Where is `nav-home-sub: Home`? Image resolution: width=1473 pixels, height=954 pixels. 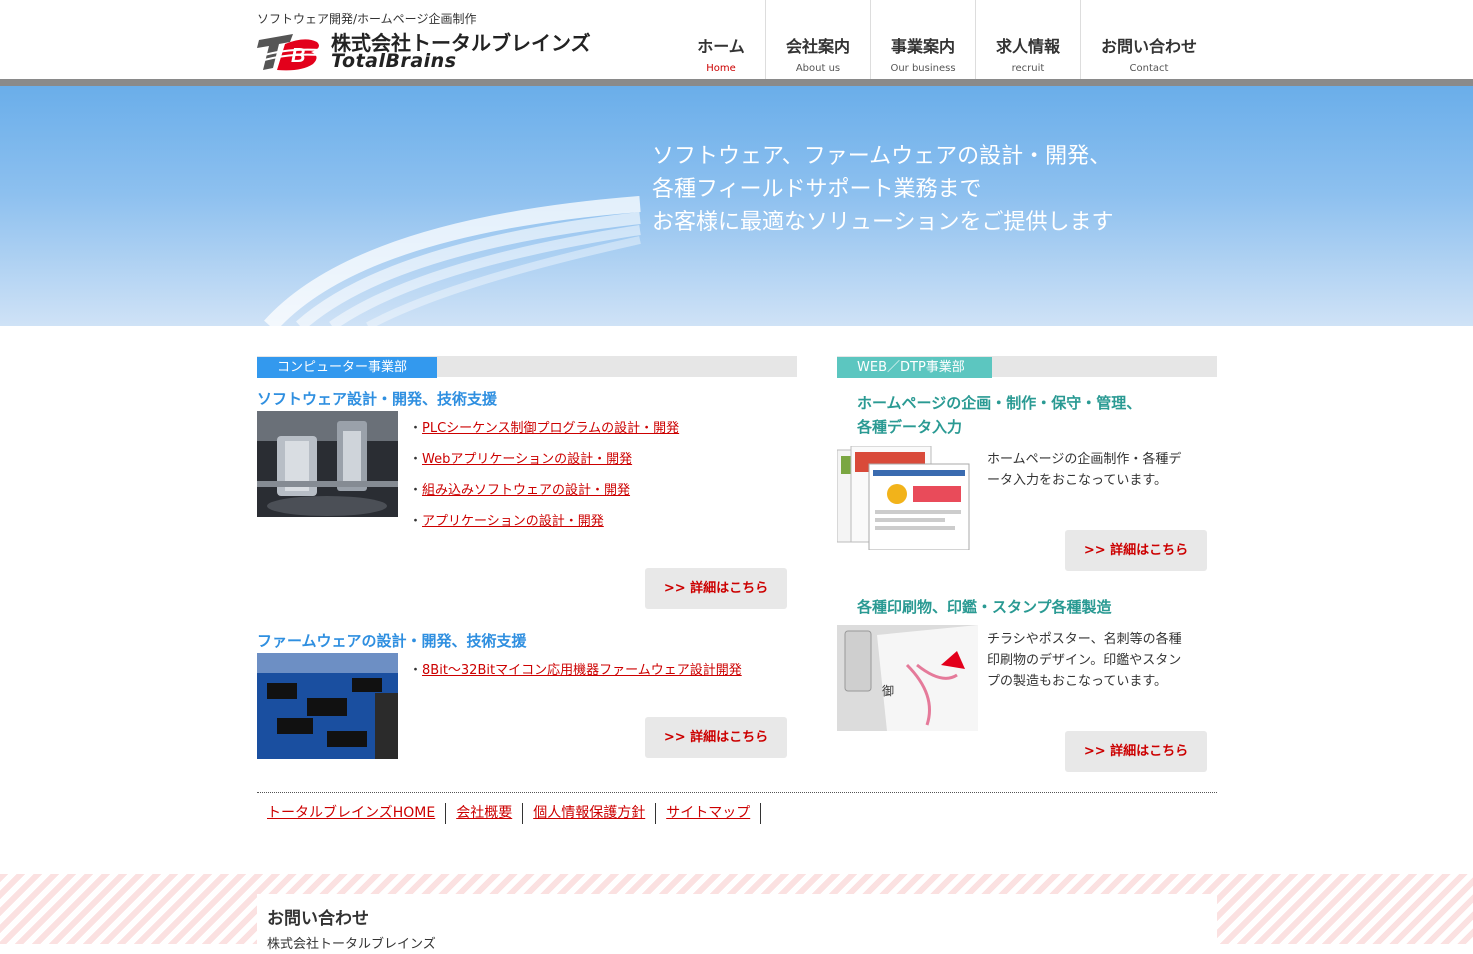 nav-home-sub: Home is located at coordinates (721, 68).